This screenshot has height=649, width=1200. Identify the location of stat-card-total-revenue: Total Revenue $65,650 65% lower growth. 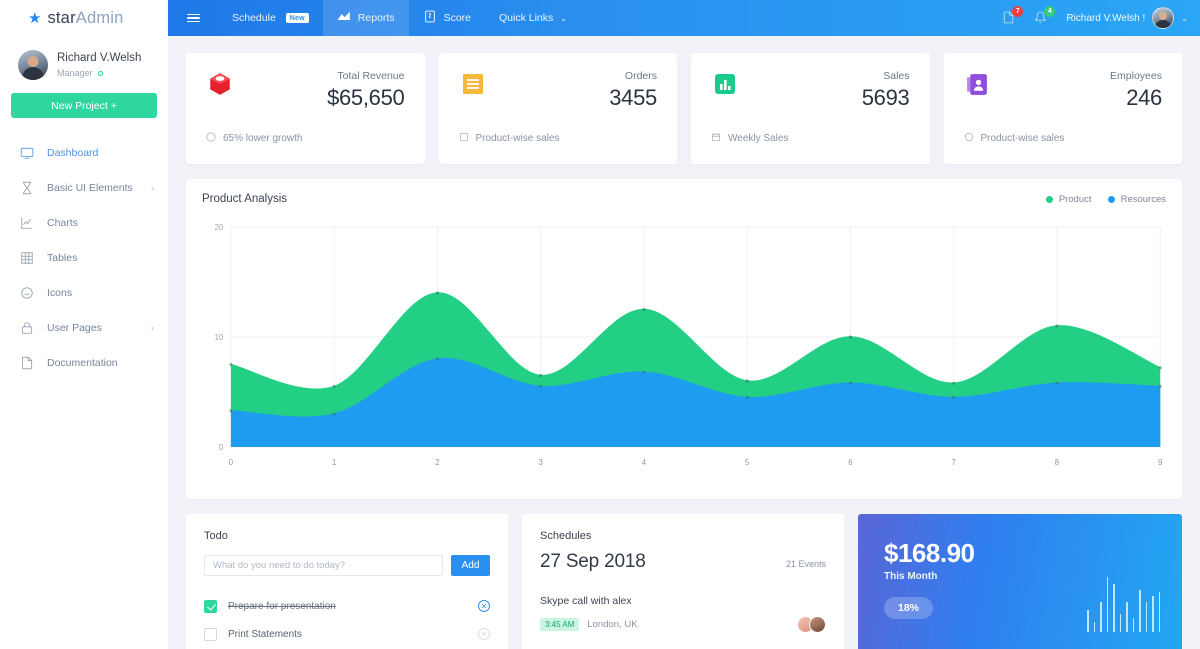
(305, 108).